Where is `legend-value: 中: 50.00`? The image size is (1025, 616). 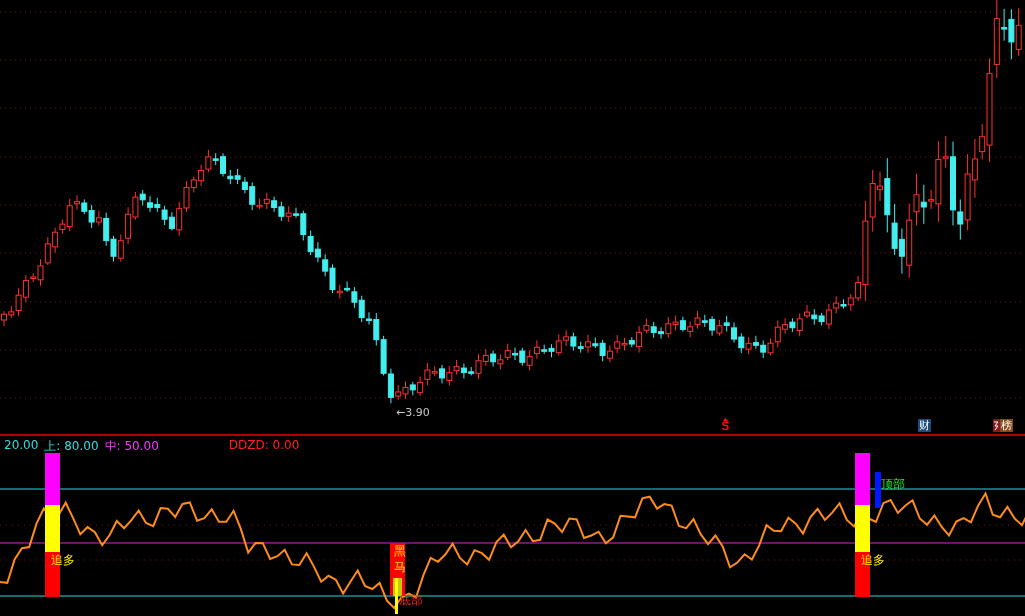 legend-value: 中: 50.00 is located at coordinates (131, 446).